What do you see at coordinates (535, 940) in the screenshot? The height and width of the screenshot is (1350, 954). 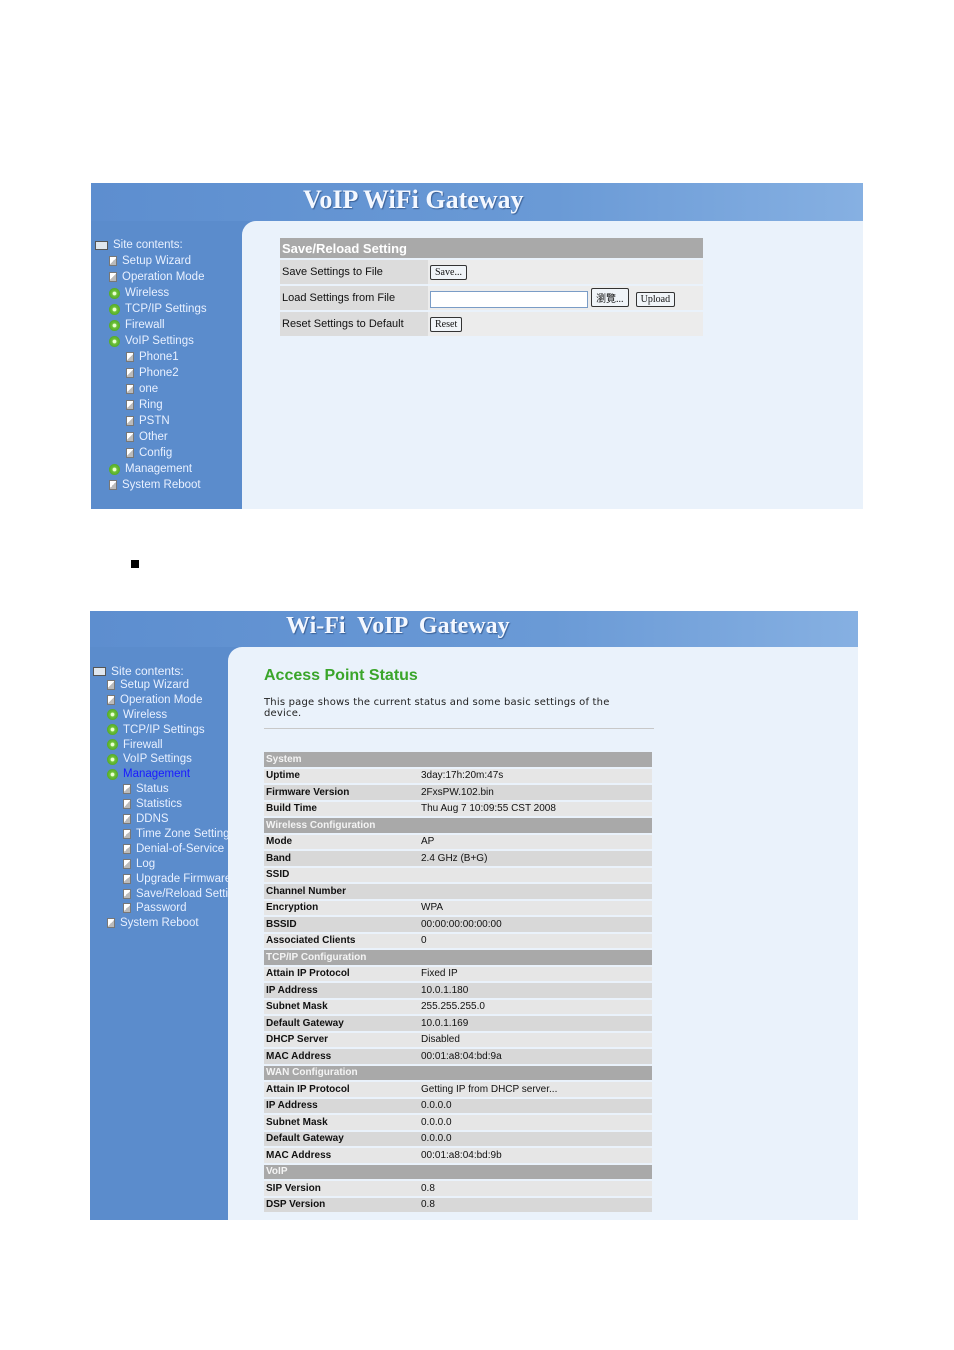 I see `row-value: 0` at bounding box center [535, 940].